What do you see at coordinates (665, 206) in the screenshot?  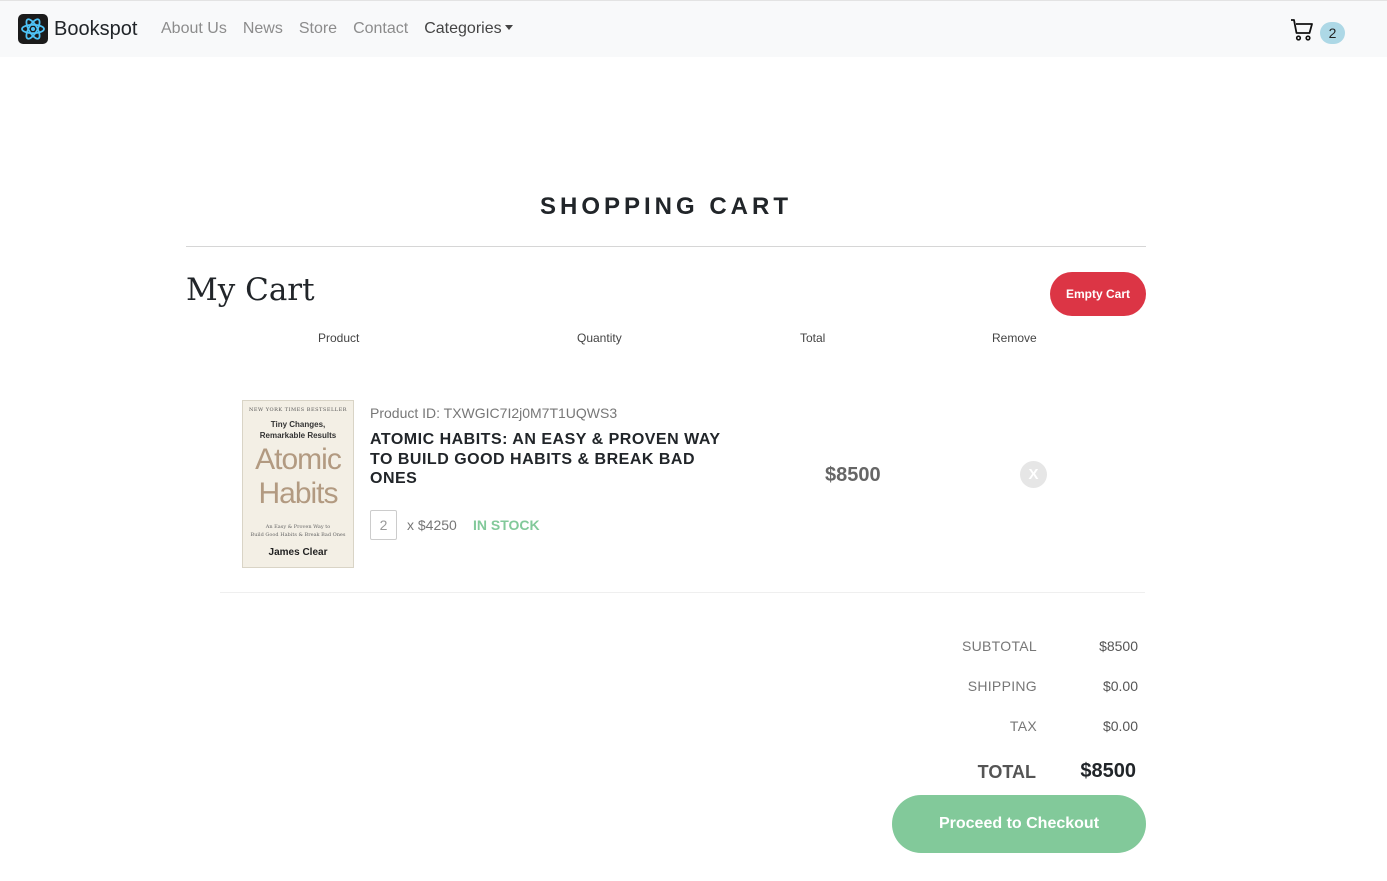 I see `page-title: SHOPPING CART` at bounding box center [665, 206].